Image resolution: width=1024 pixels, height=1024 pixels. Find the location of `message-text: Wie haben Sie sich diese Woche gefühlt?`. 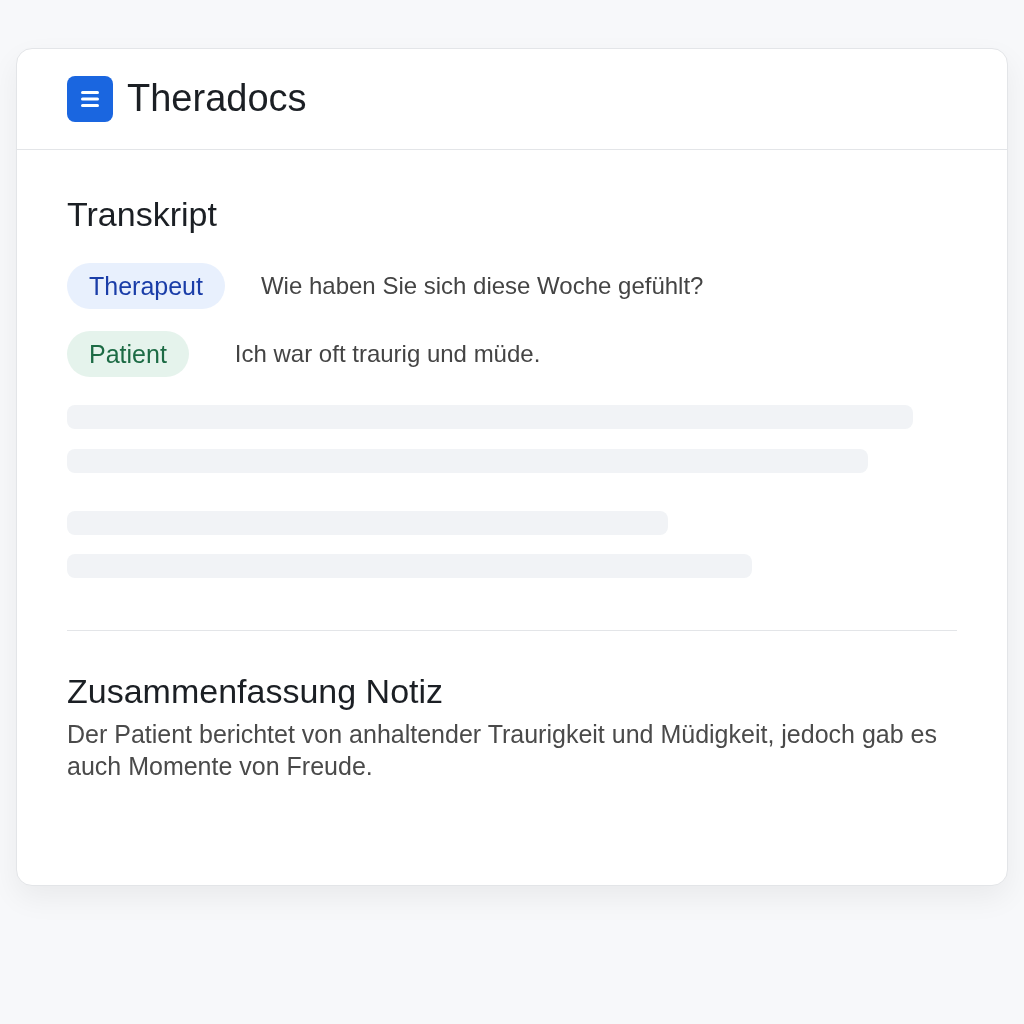

message-text: Wie haben Sie sich diese Woche gefühlt? is located at coordinates (482, 285).